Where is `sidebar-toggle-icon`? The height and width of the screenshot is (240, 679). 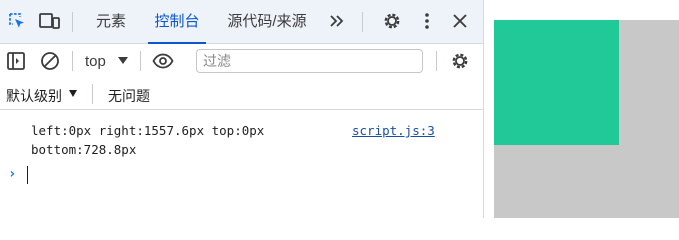 sidebar-toggle-icon is located at coordinates (16, 61).